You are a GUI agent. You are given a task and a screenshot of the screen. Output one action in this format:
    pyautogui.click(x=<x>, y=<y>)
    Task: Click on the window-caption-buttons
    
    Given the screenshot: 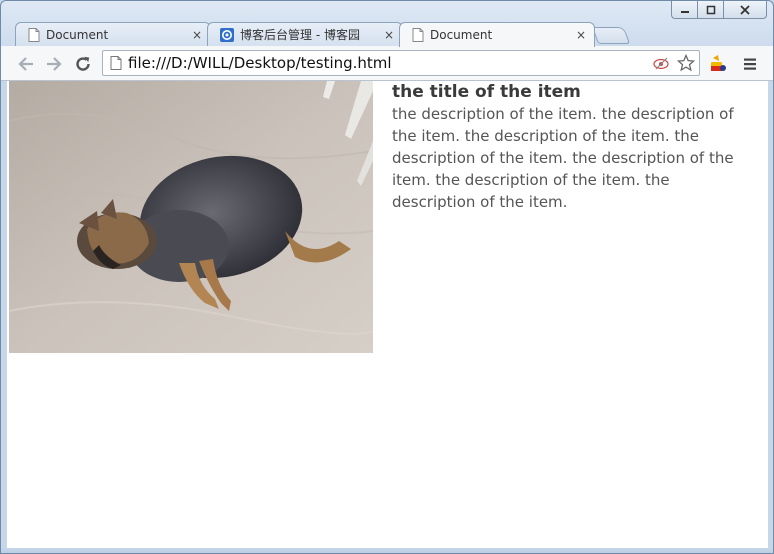 What is the action you would take?
    pyautogui.click(x=719, y=10)
    